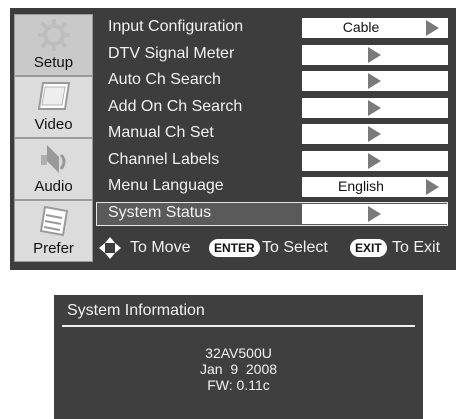 The height and width of the screenshot is (419, 458). What do you see at coordinates (175, 106) in the screenshot?
I see `menu-item-label: Add On Ch Search` at bounding box center [175, 106].